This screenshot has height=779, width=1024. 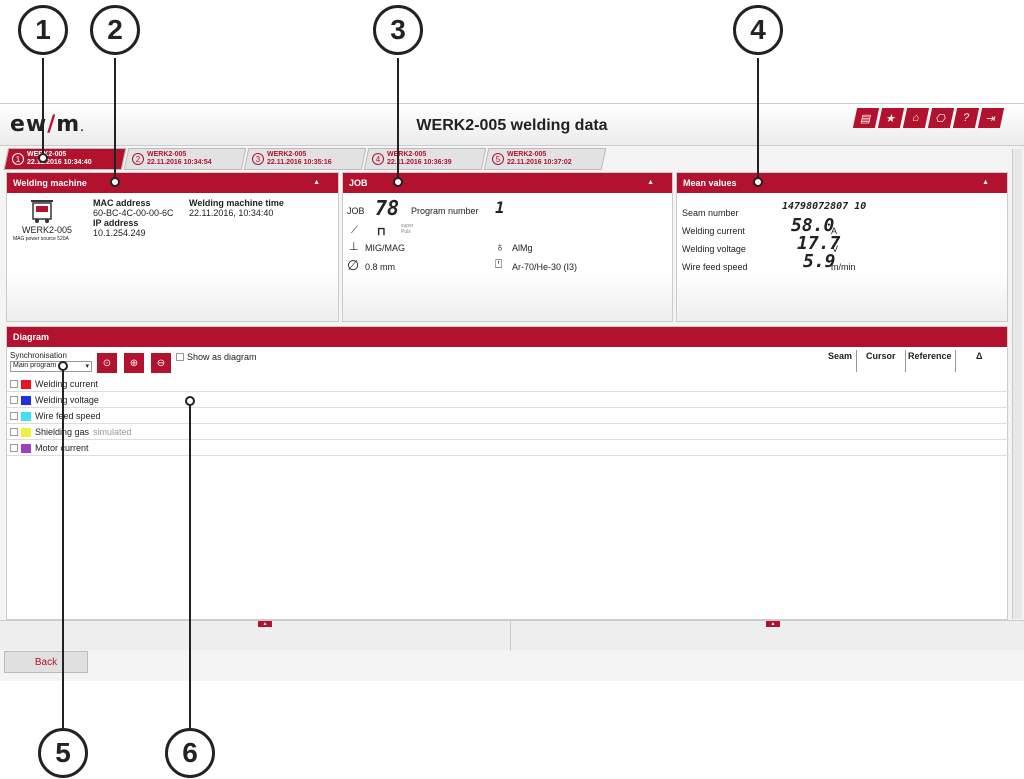 What do you see at coordinates (380, 267) in the screenshot?
I see `diameter-value: 0.8 mm` at bounding box center [380, 267].